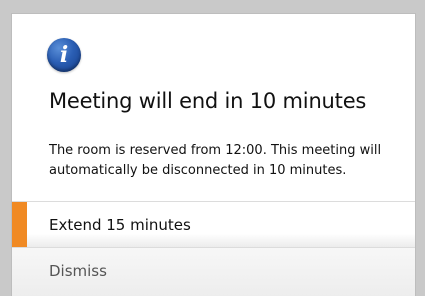  What do you see at coordinates (213, 224) in the screenshot?
I see `extend-15-minutes-option: Extend 15 minutes` at bounding box center [213, 224].